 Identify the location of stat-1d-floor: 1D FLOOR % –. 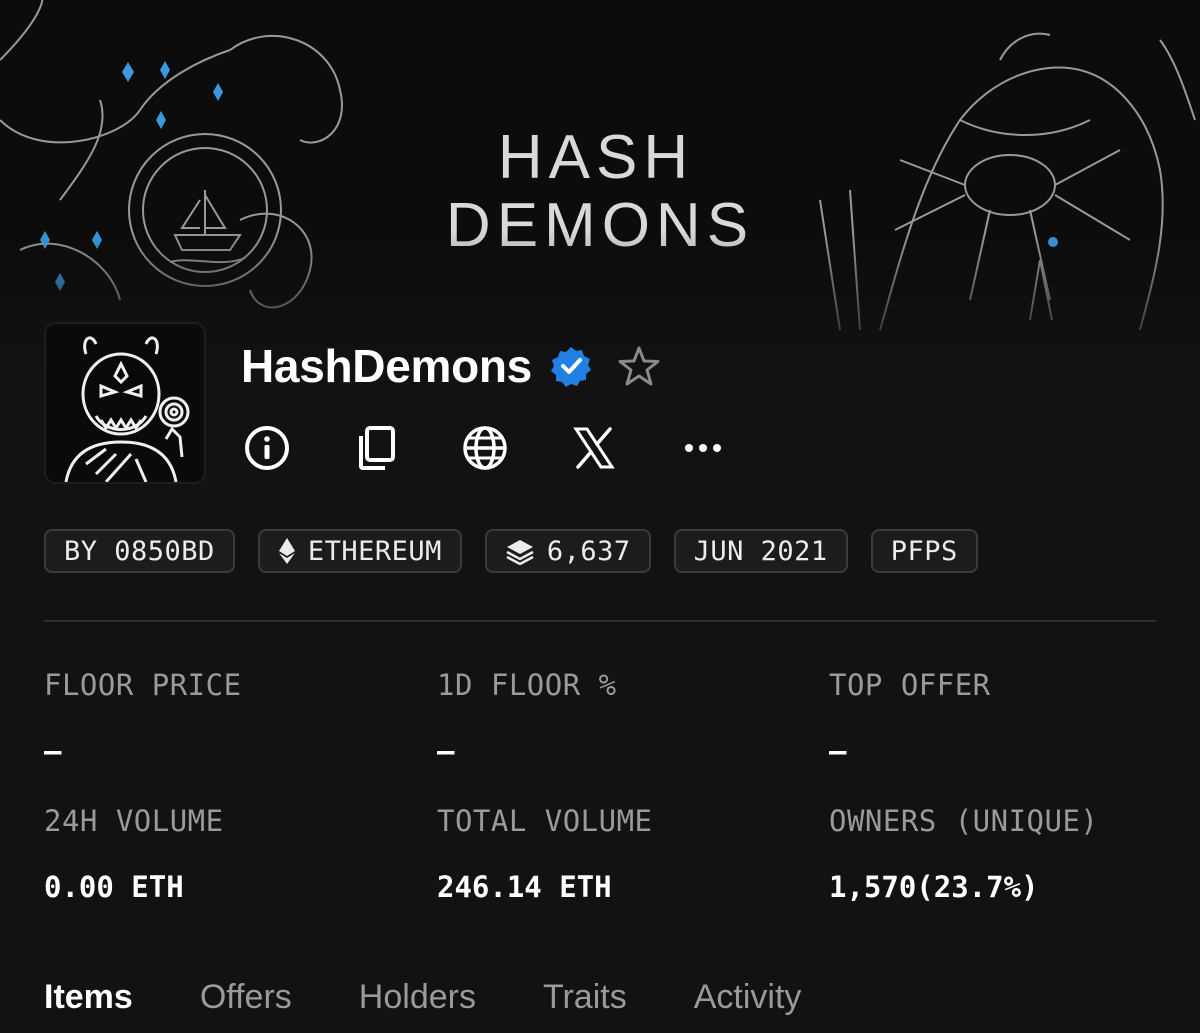
(527, 718).